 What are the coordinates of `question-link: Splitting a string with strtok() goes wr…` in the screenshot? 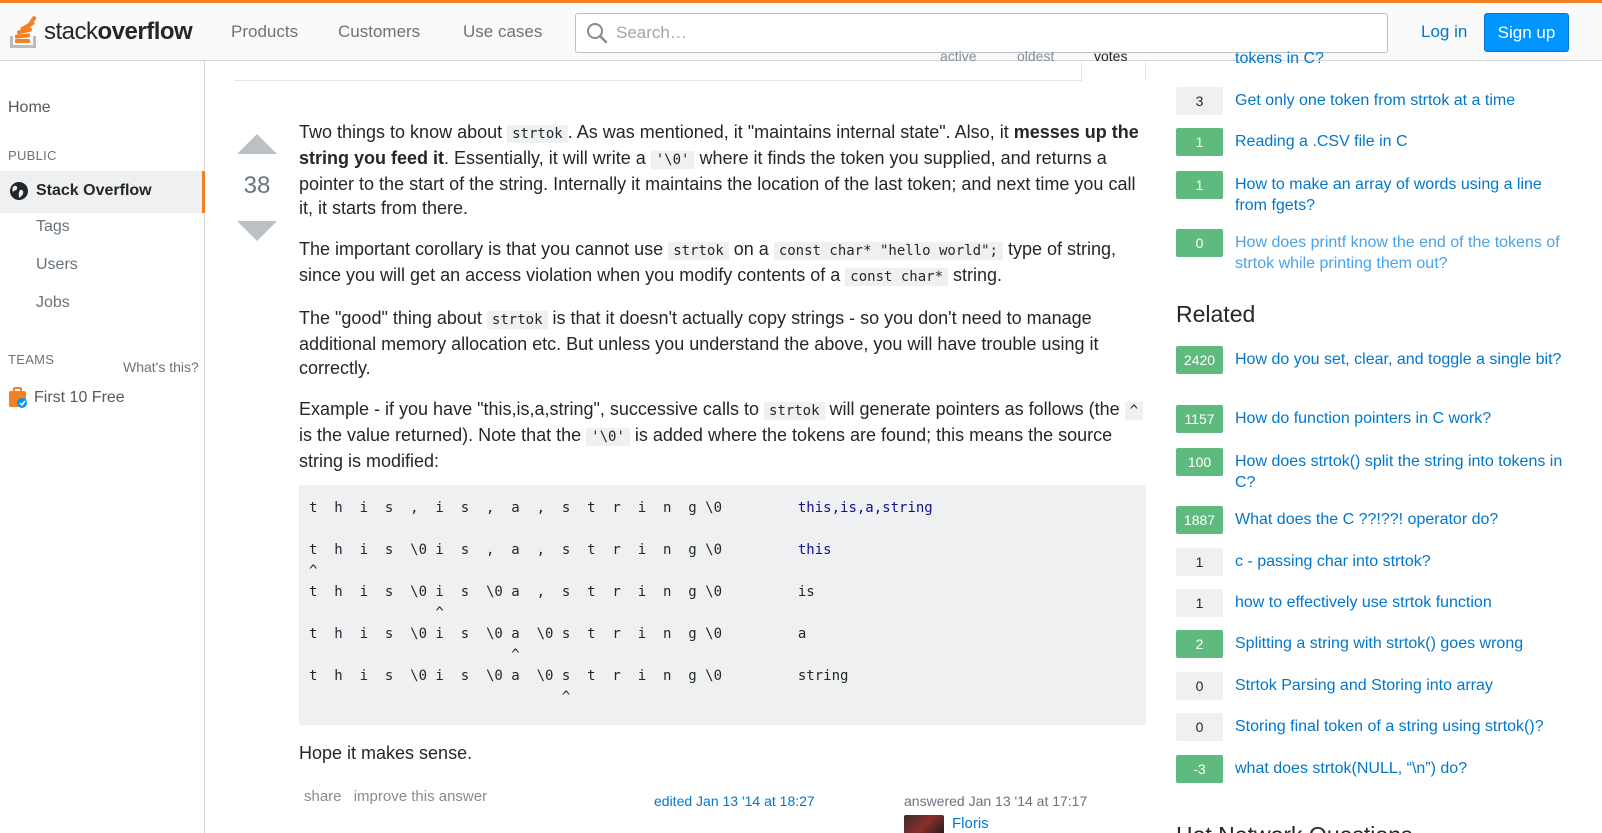 It's located at (1400, 643).